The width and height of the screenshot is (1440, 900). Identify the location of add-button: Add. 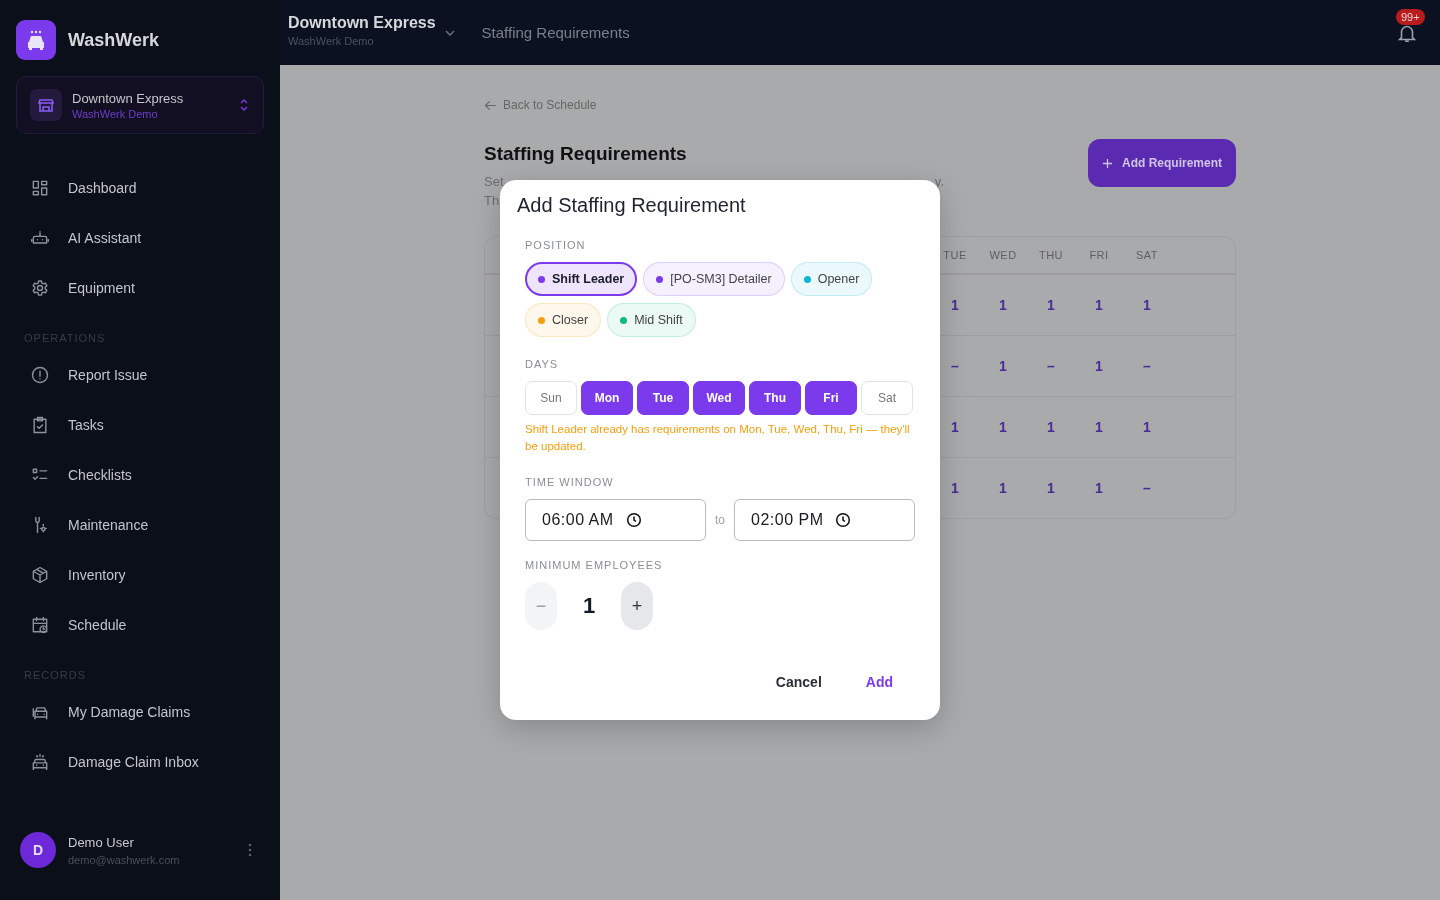
(879, 682).